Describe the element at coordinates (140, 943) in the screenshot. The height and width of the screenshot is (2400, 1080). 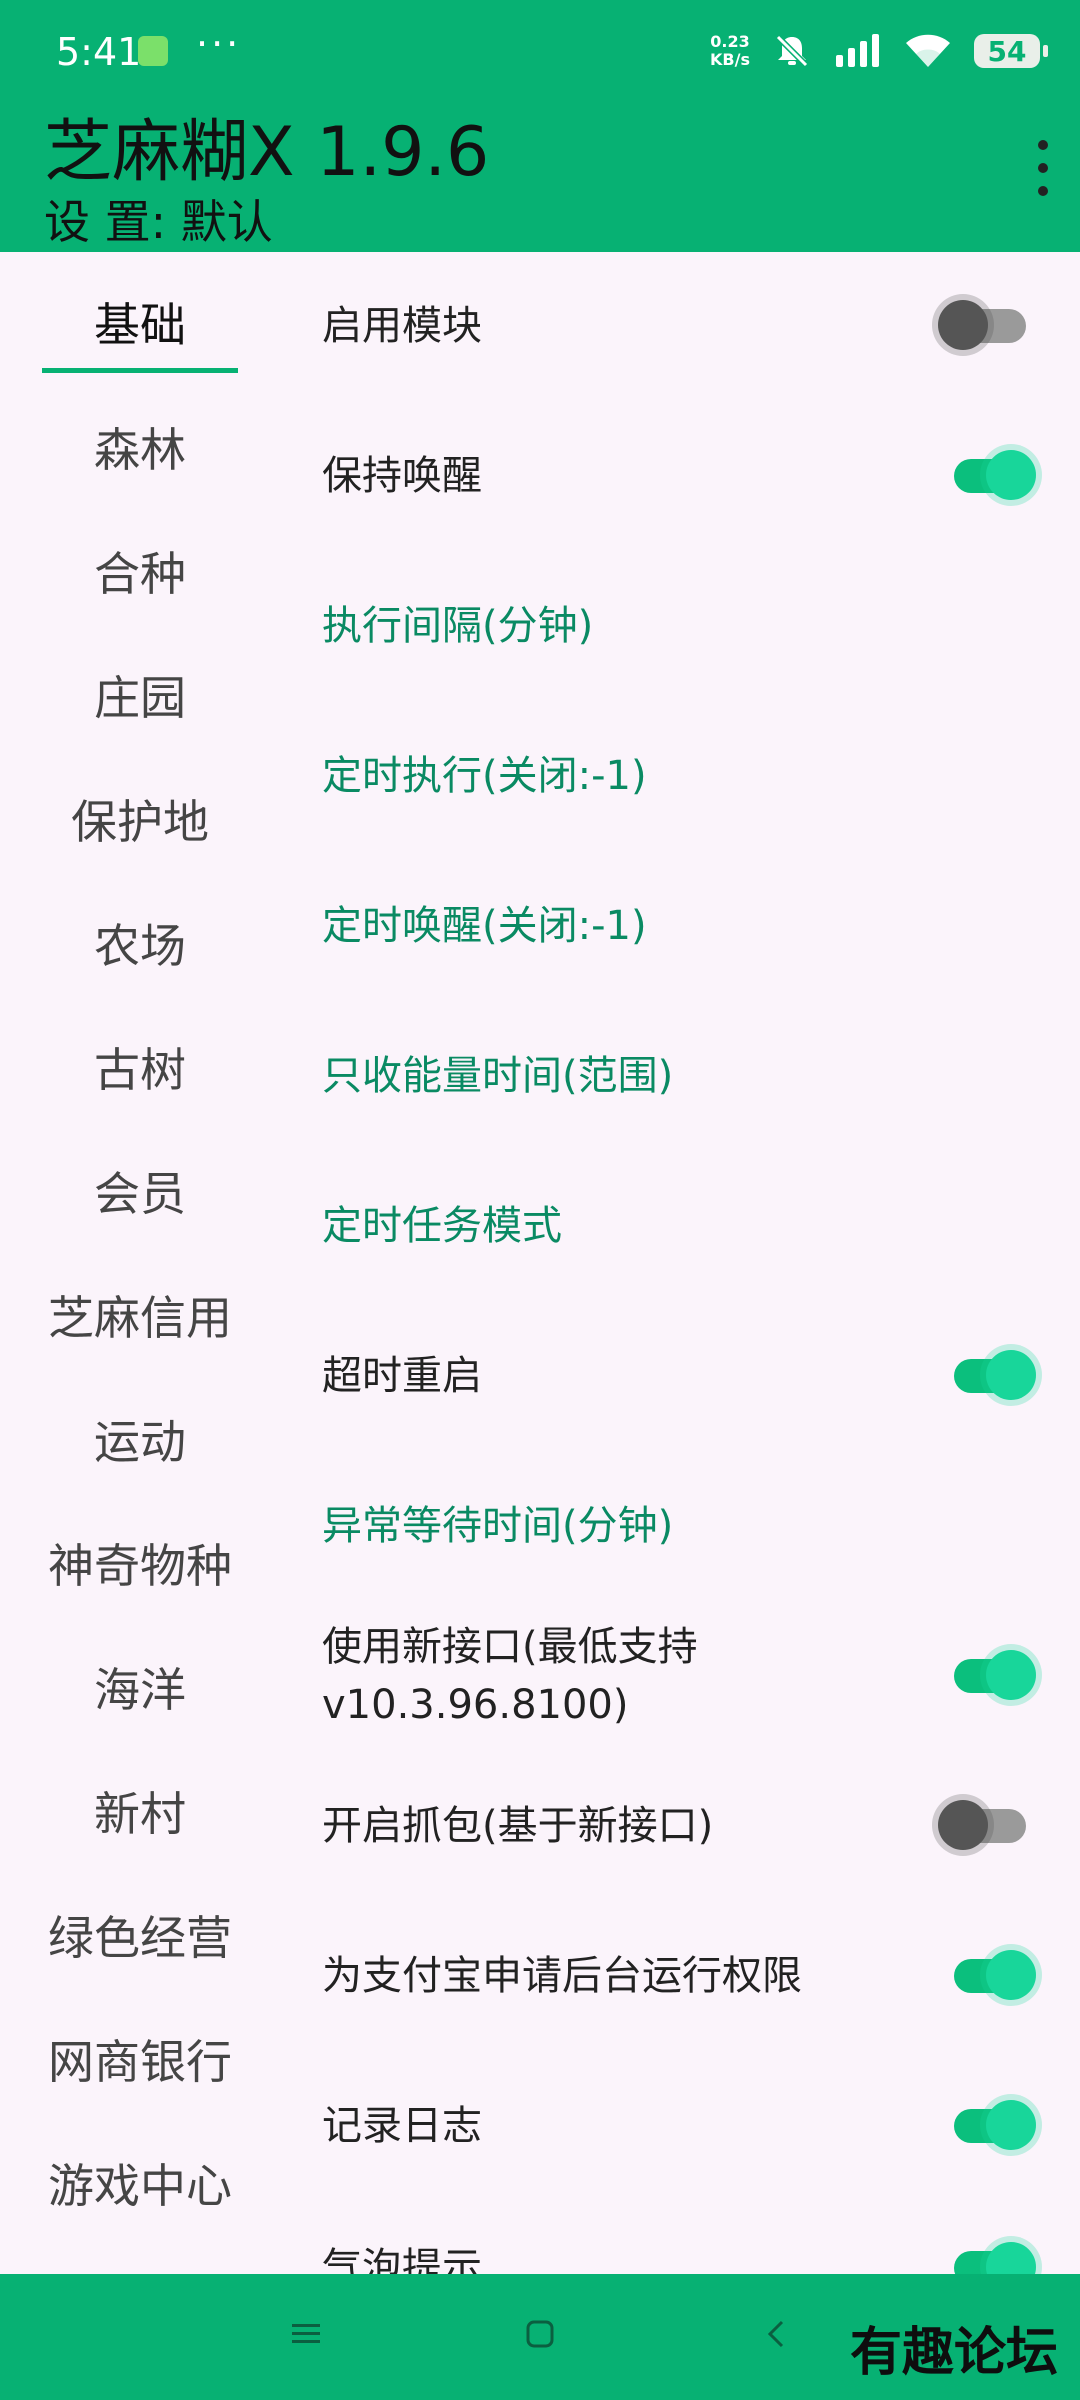
I see `sidebar-item-farm: 农场` at that location.